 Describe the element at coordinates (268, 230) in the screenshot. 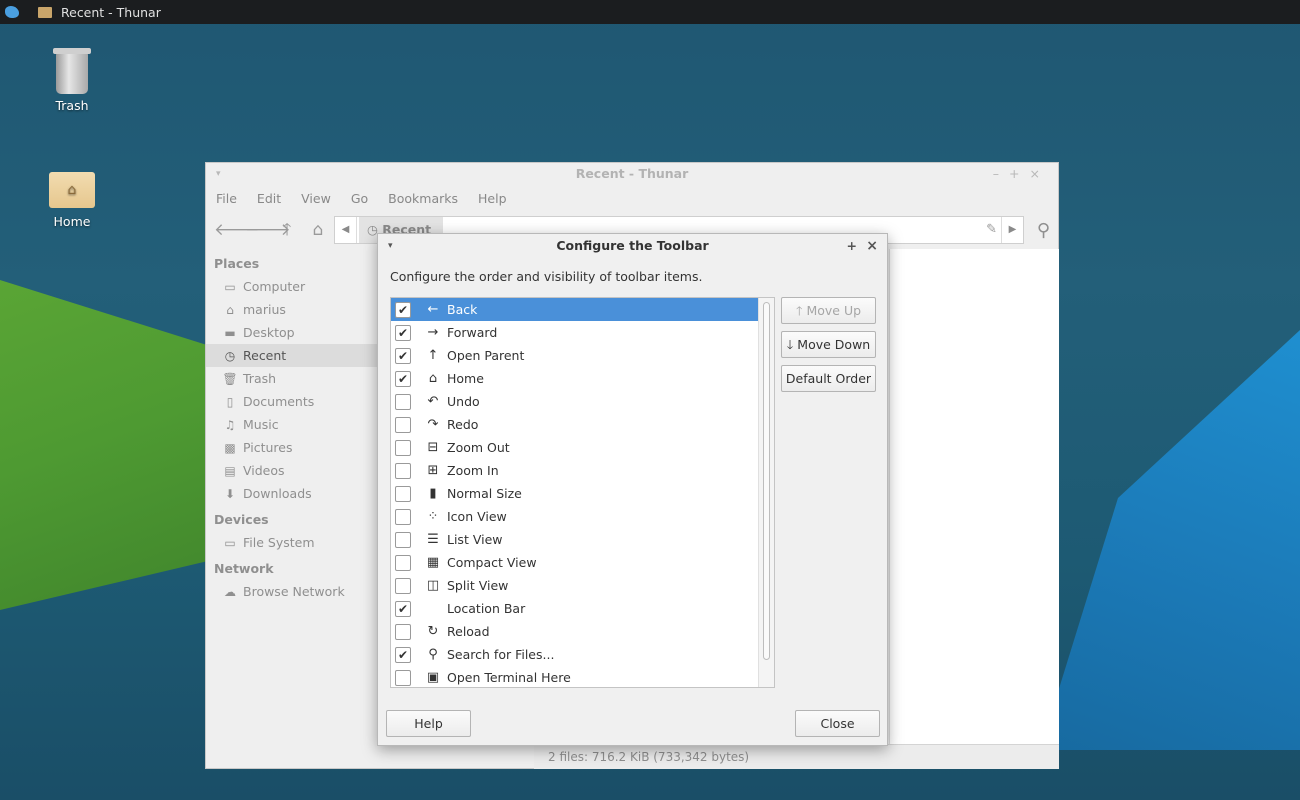

I see `forward-arrow-icon: 🡒` at that location.